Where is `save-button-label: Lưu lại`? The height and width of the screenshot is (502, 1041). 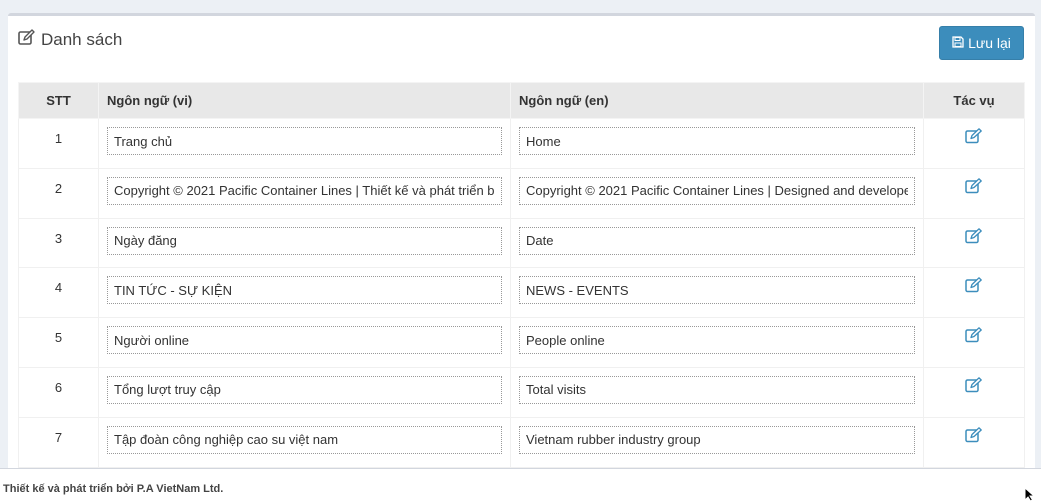
save-button-label: Lưu lại is located at coordinates (989, 43).